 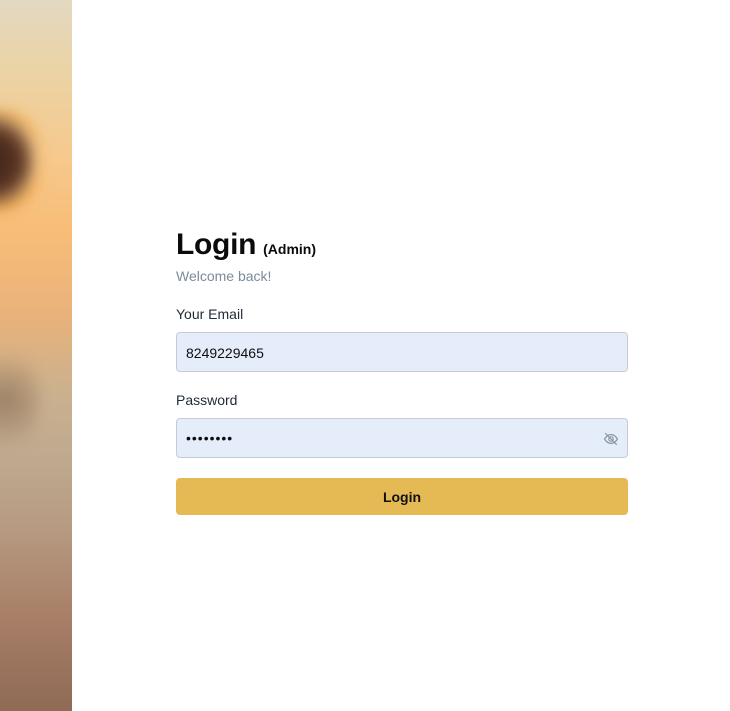 What do you see at coordinates (290, 249) in the screenshot?
I see `role-label: (Admin)` at bounding box center [290, 249].